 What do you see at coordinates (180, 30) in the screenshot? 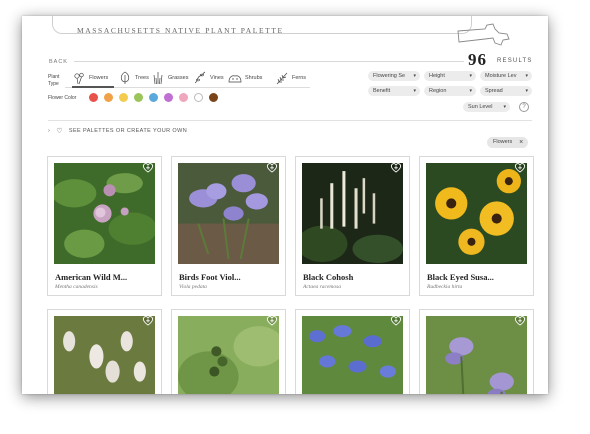
I see `page-title: MASSACHUSETTS NATIVE PLANT PALETTE` at bounding box center [180, 30].